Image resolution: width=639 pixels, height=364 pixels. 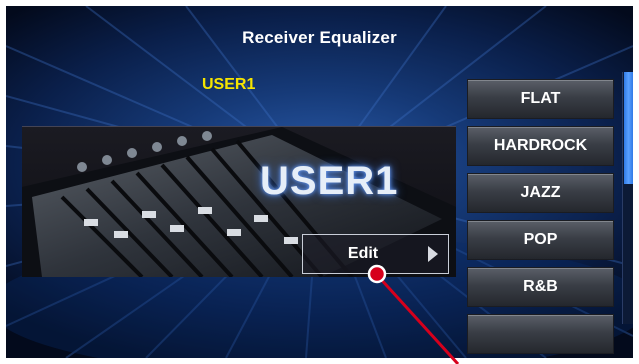 What do you see at coordinates (433, 254) in the screenshot?
I see `chevron-right-icon` at bounding box center [433, 254].